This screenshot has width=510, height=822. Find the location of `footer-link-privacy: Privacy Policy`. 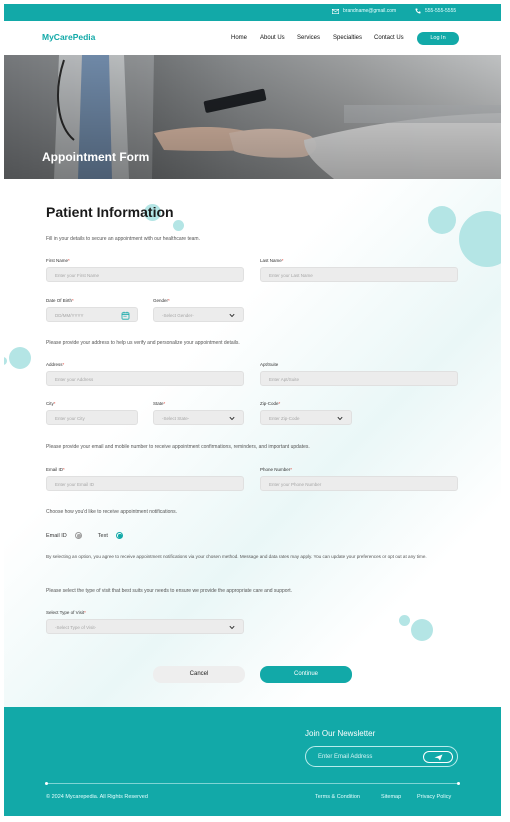

footer-link-privacy: Privacy Policy is located at coordinates (434, 797).